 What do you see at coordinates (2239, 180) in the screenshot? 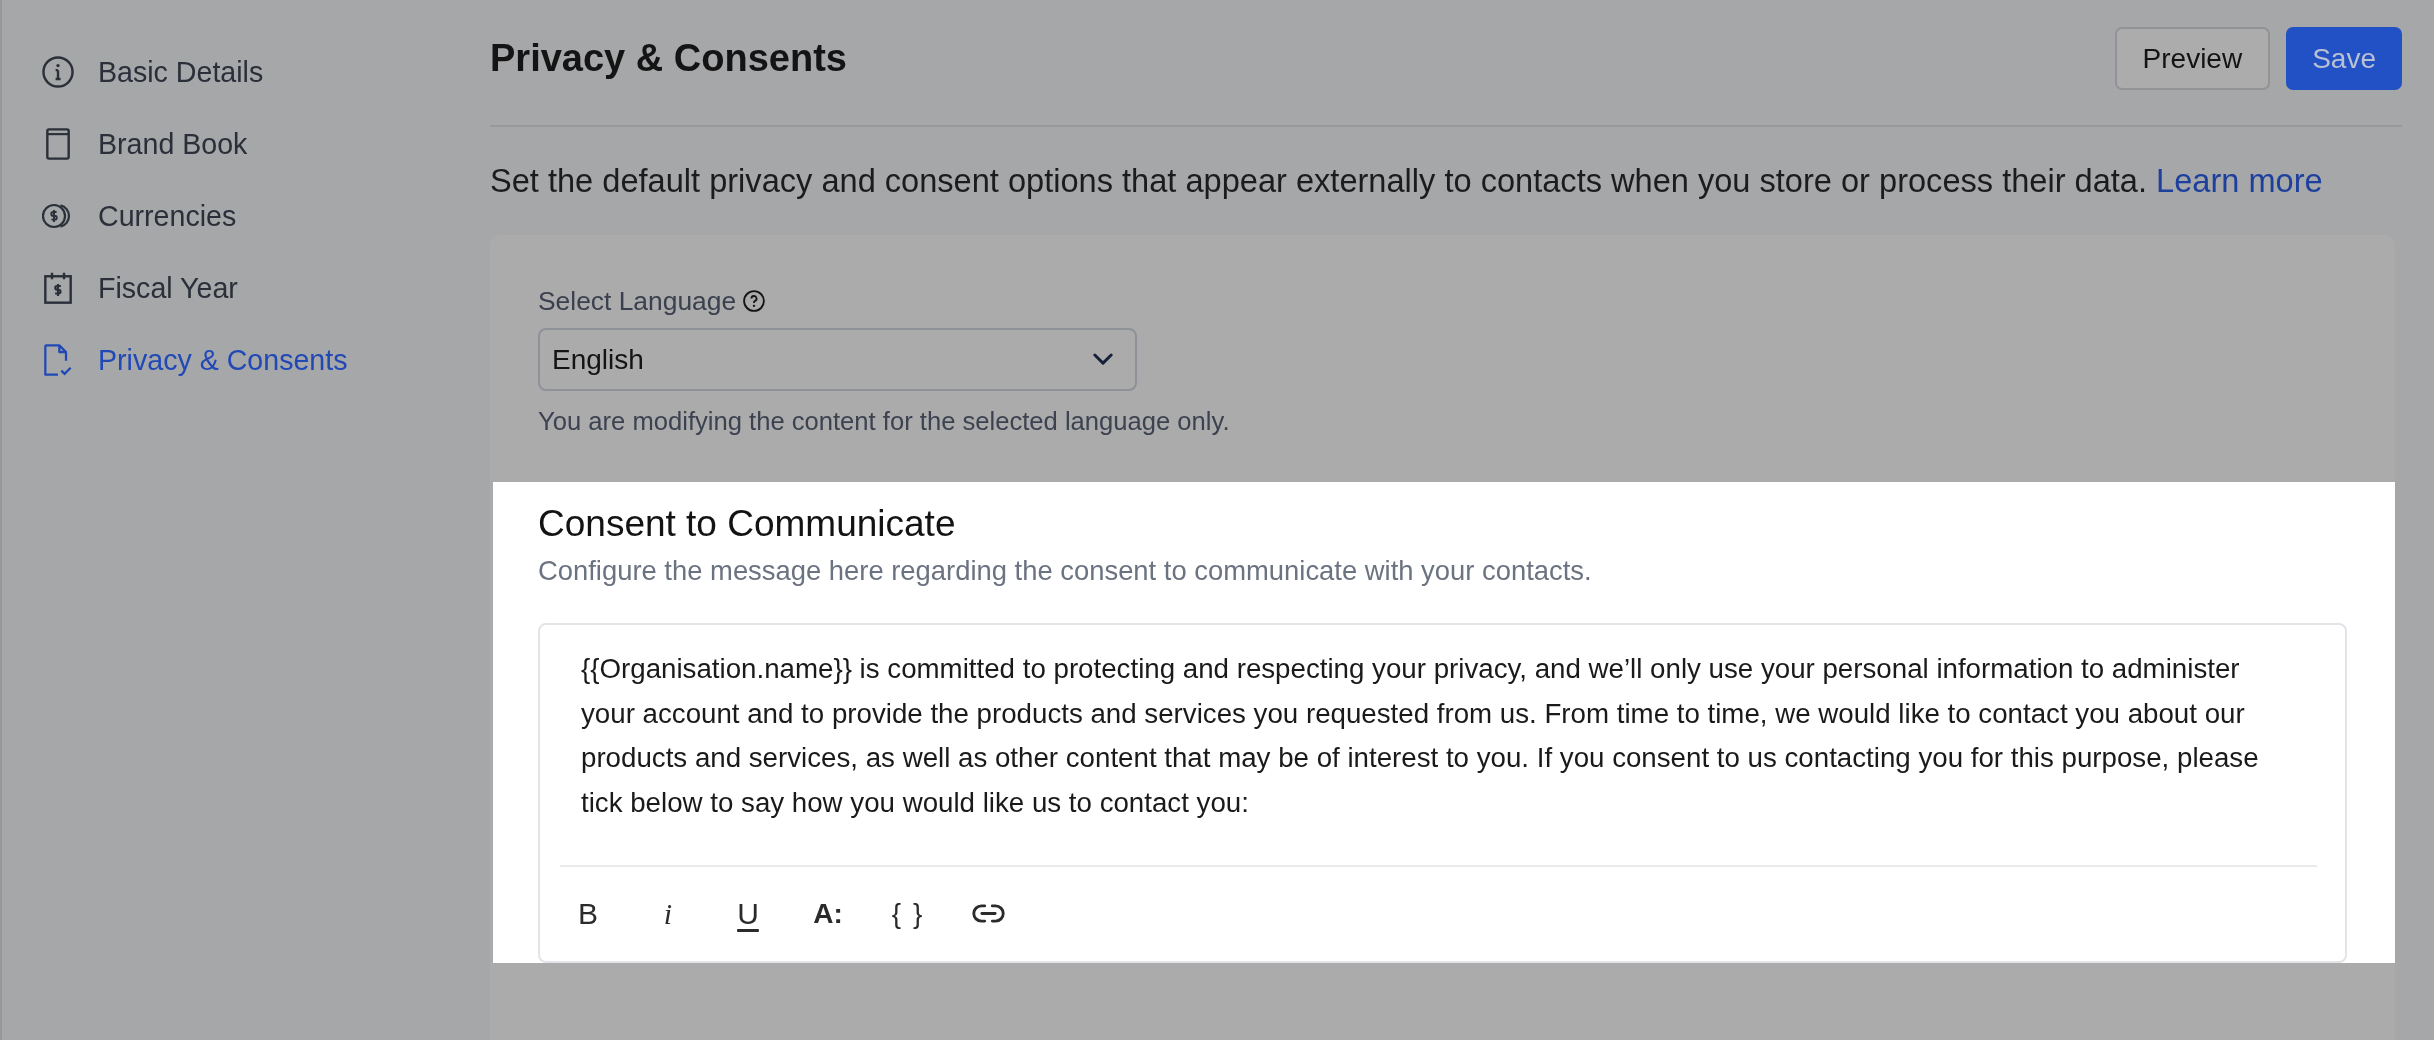
I see `learn-more-link: Learn more` at bounding box center [2239, 180].